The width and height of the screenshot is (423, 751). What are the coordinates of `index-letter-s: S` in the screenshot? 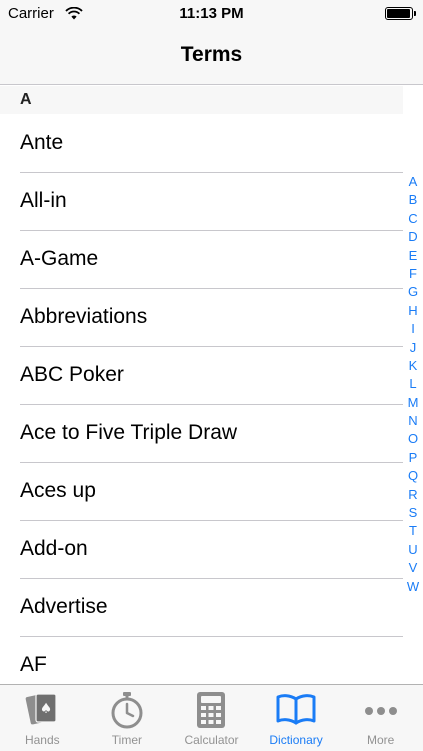 It's located at (413, 513).